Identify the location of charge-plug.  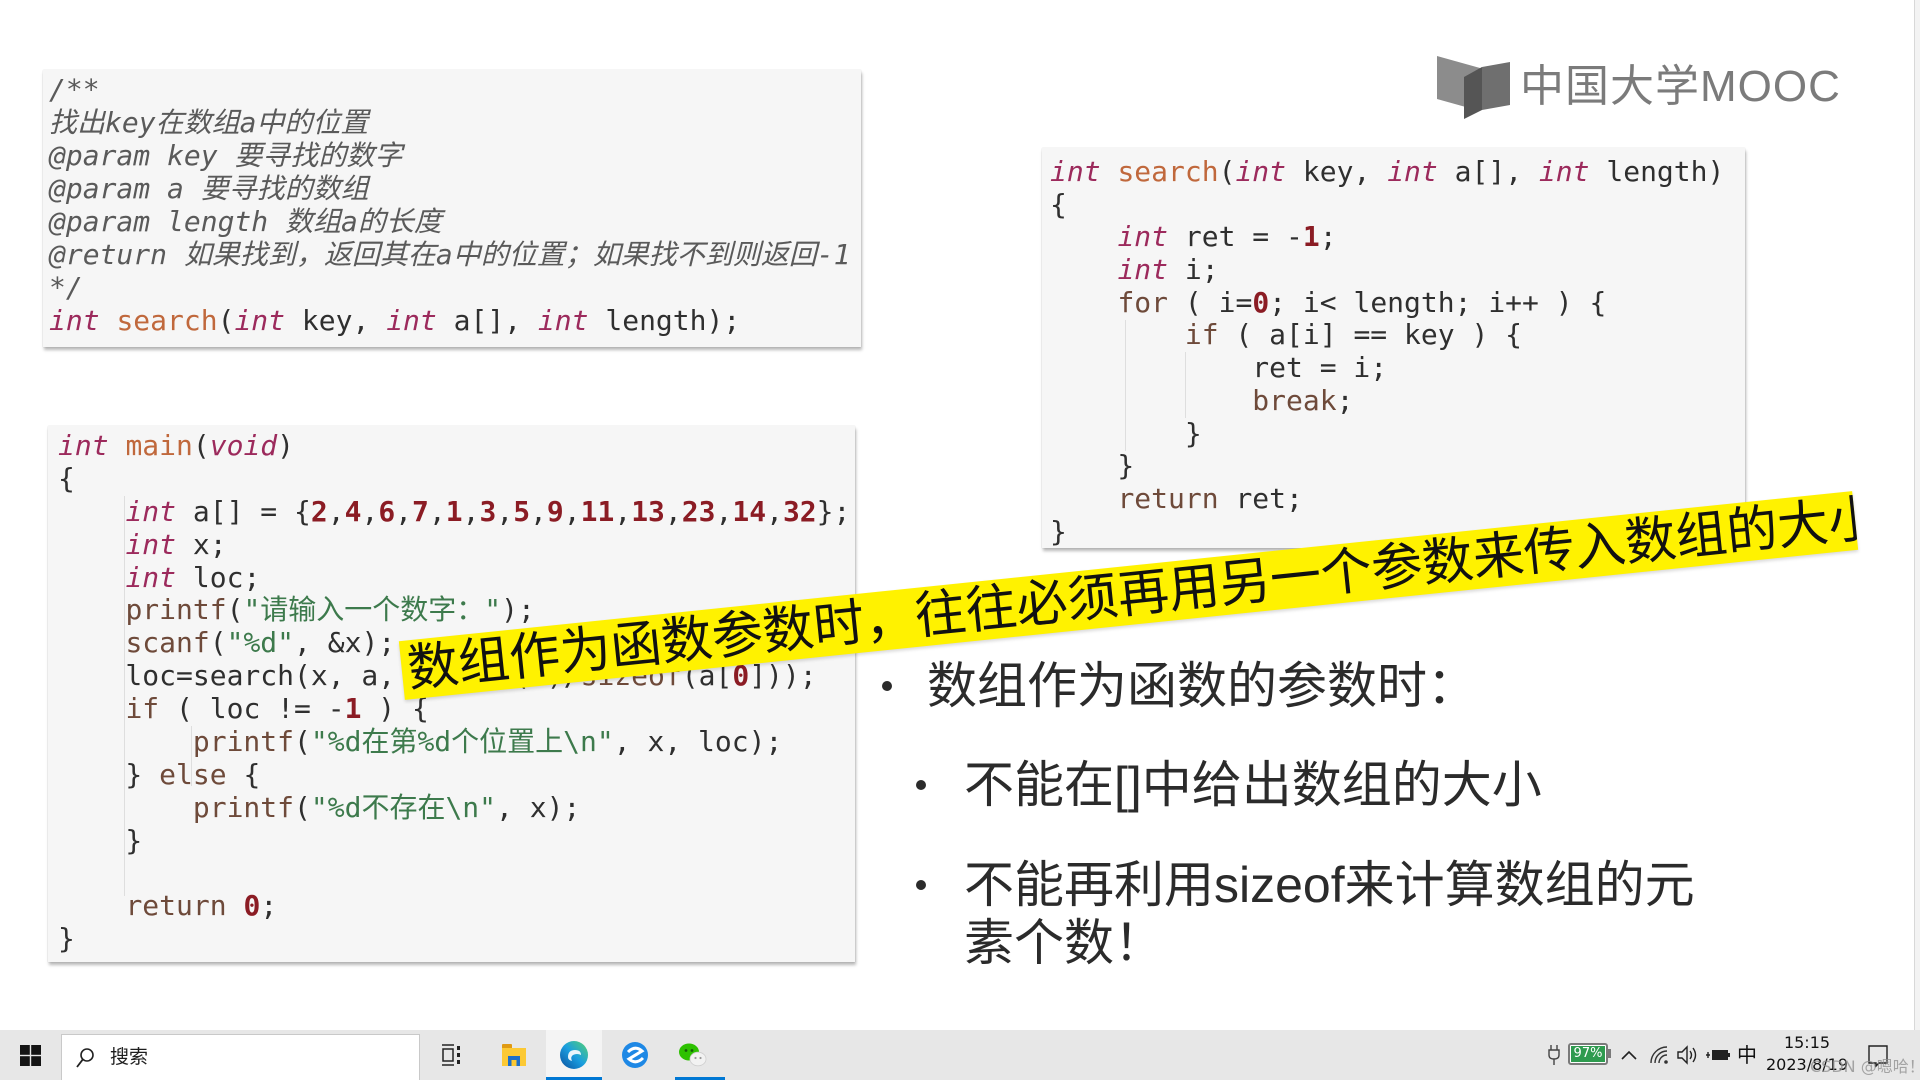
(1708, 1055).